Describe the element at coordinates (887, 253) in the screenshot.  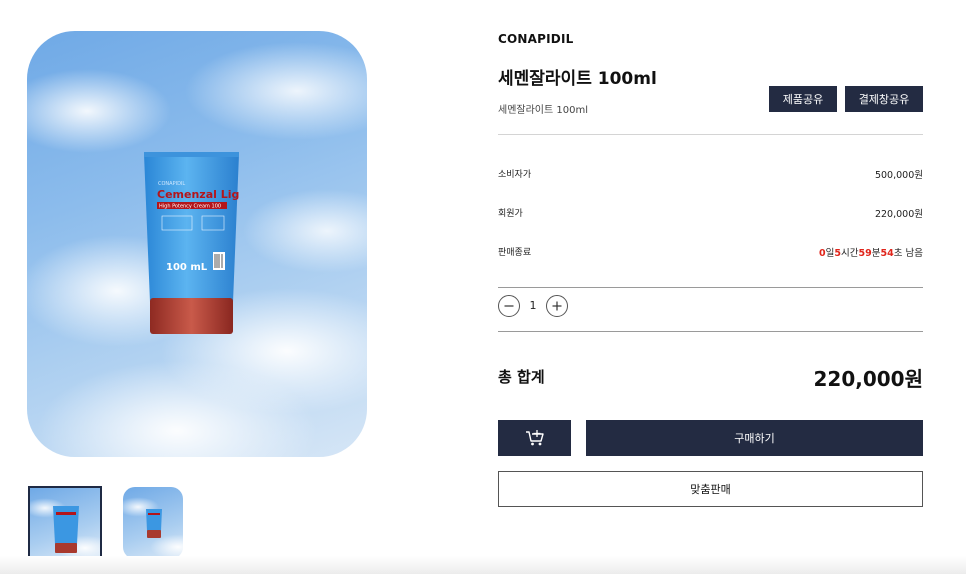
I see `countdown-seconds: 54` at that location.